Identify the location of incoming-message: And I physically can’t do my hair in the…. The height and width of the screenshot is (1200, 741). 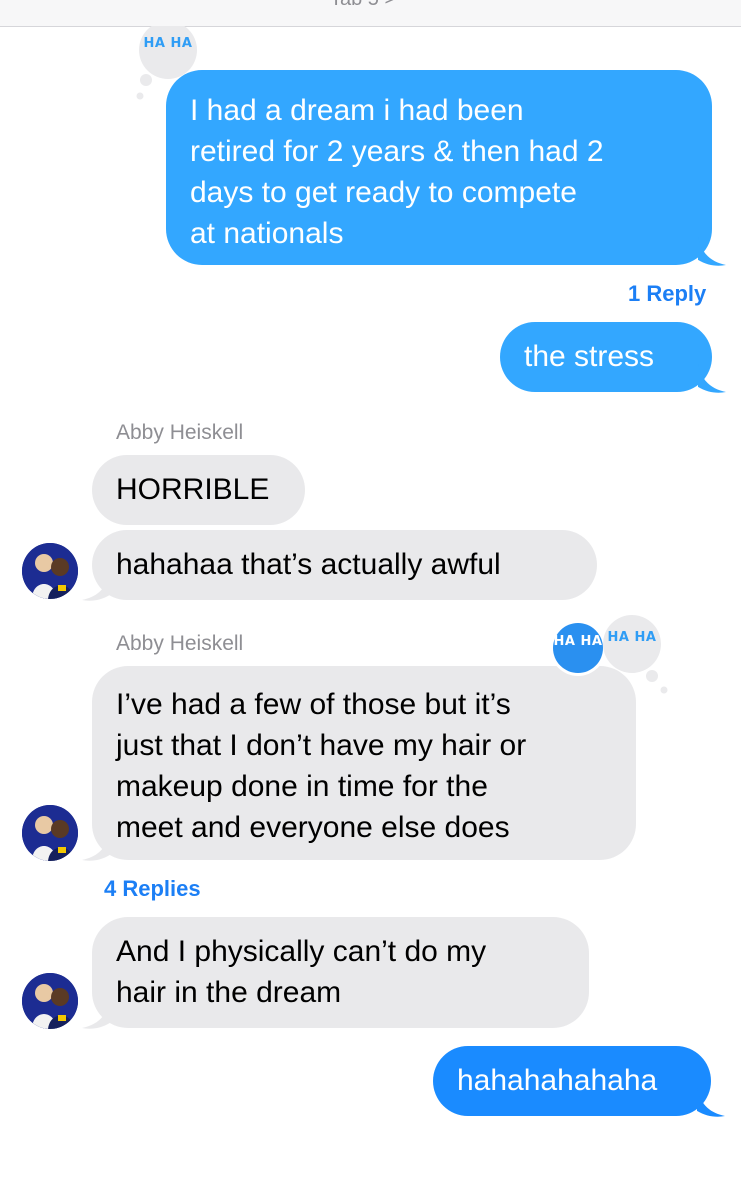
(340, 972).